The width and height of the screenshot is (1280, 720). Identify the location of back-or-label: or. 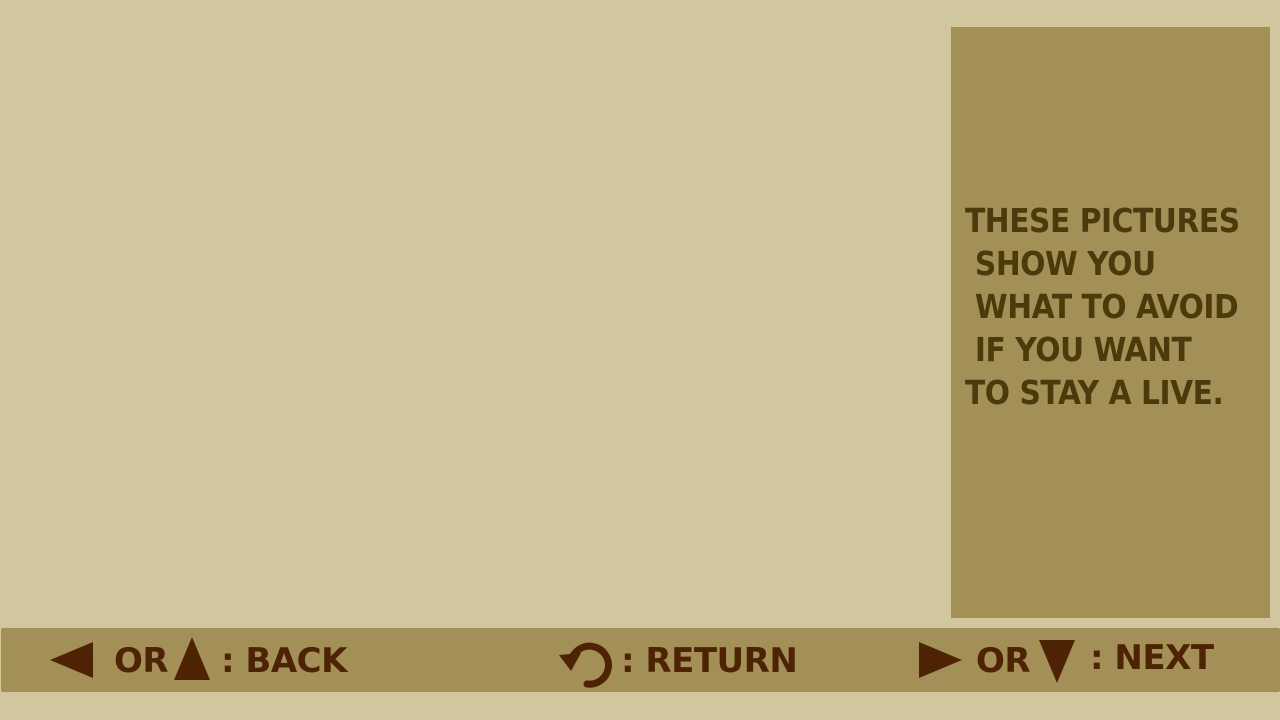
(141, 661).